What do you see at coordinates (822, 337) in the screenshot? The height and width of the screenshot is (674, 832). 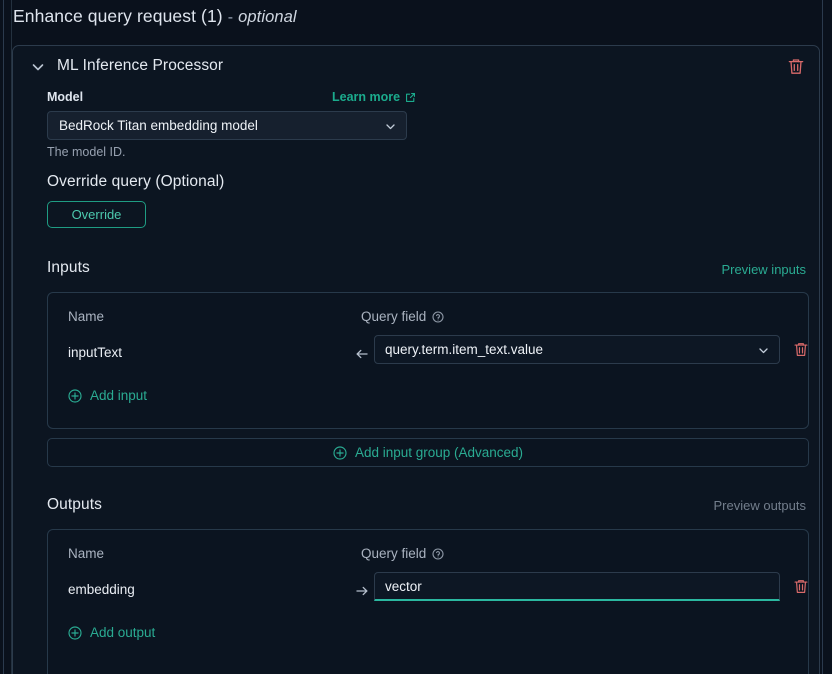 I see `right-outer-divider` at bounding box center [822, 337].